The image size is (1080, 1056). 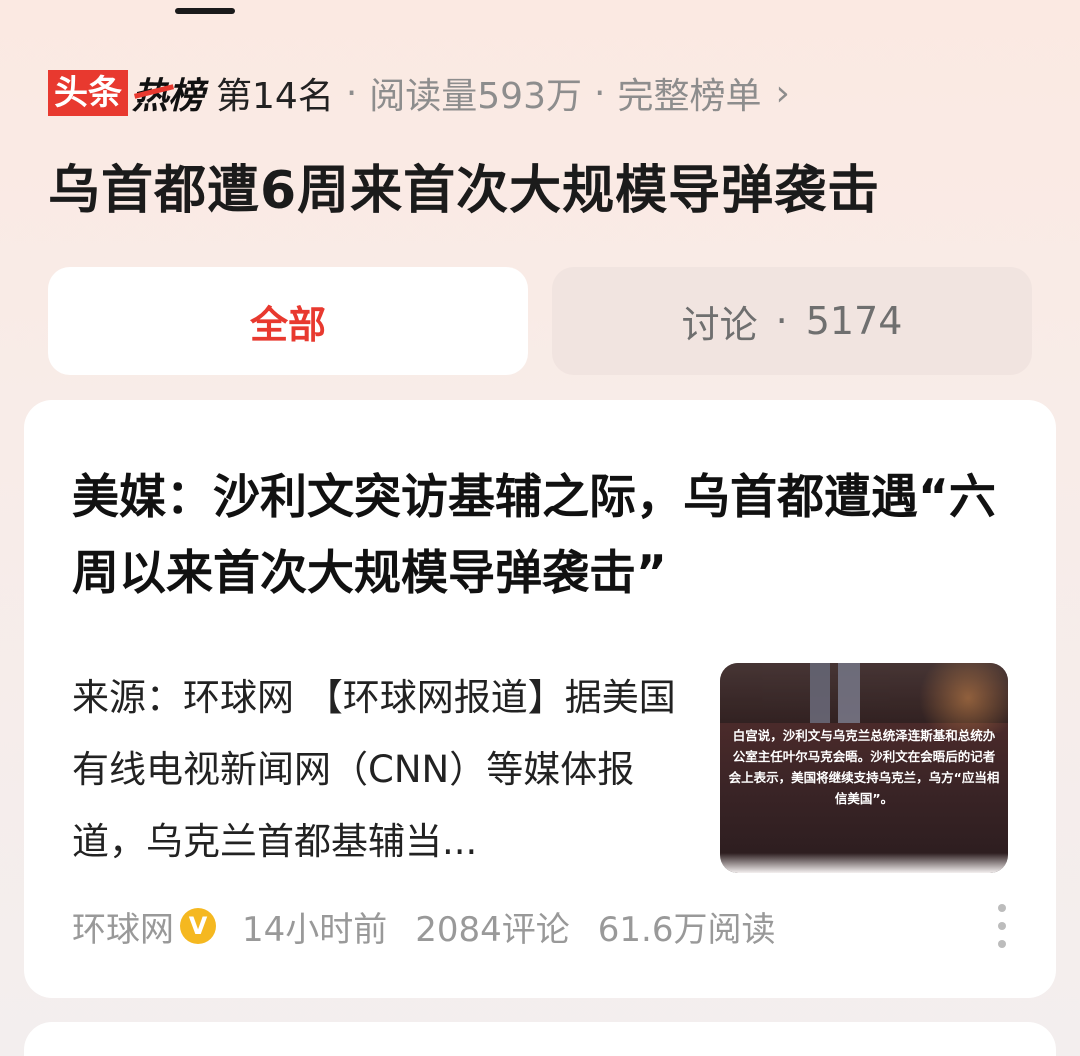 What do you see at coordinates (287, 324) in the screenshot?
I see `tab-all-label: 全部` at bounding box center [287, 324].